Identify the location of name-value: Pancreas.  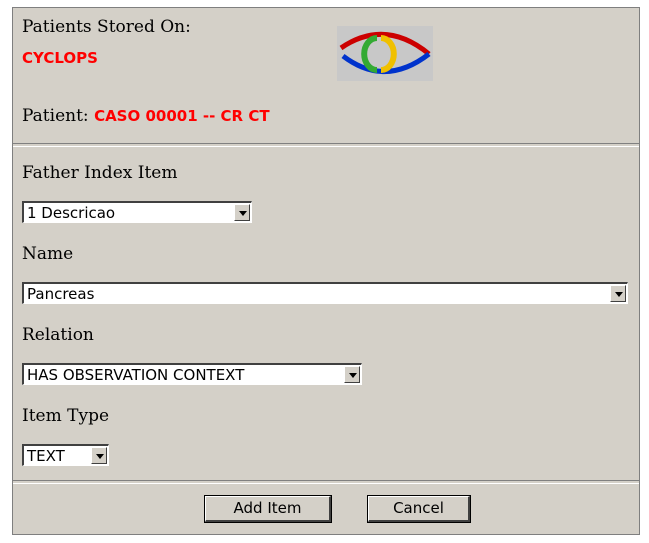
(61, 294).